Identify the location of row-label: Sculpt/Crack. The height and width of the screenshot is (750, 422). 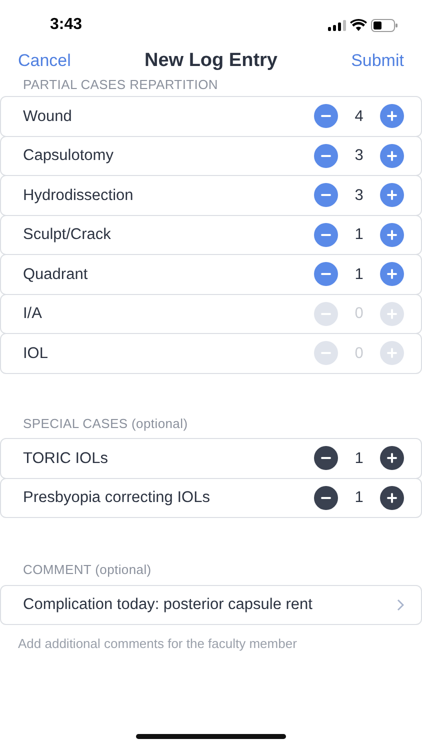
(67, 235).